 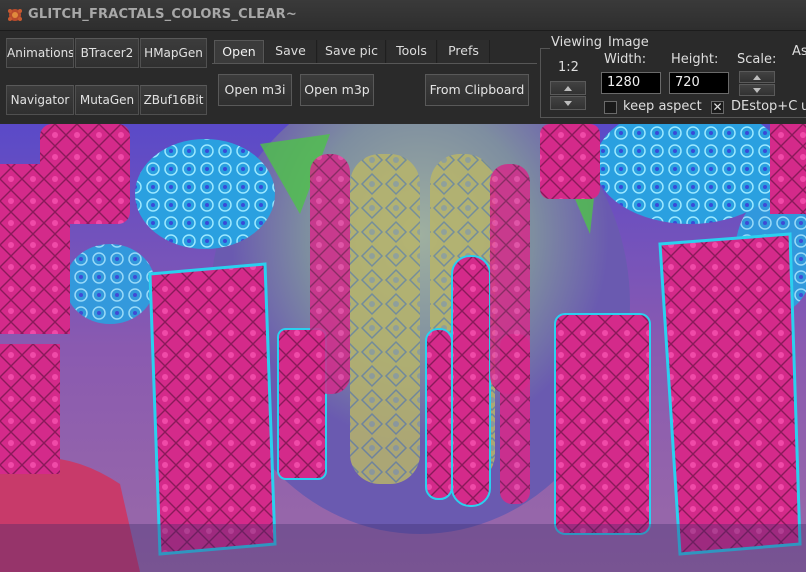 What do you see at coordinates (695, 59) in the screenshot?
I see `height-label: Height:` at bounding box center [695, 59].